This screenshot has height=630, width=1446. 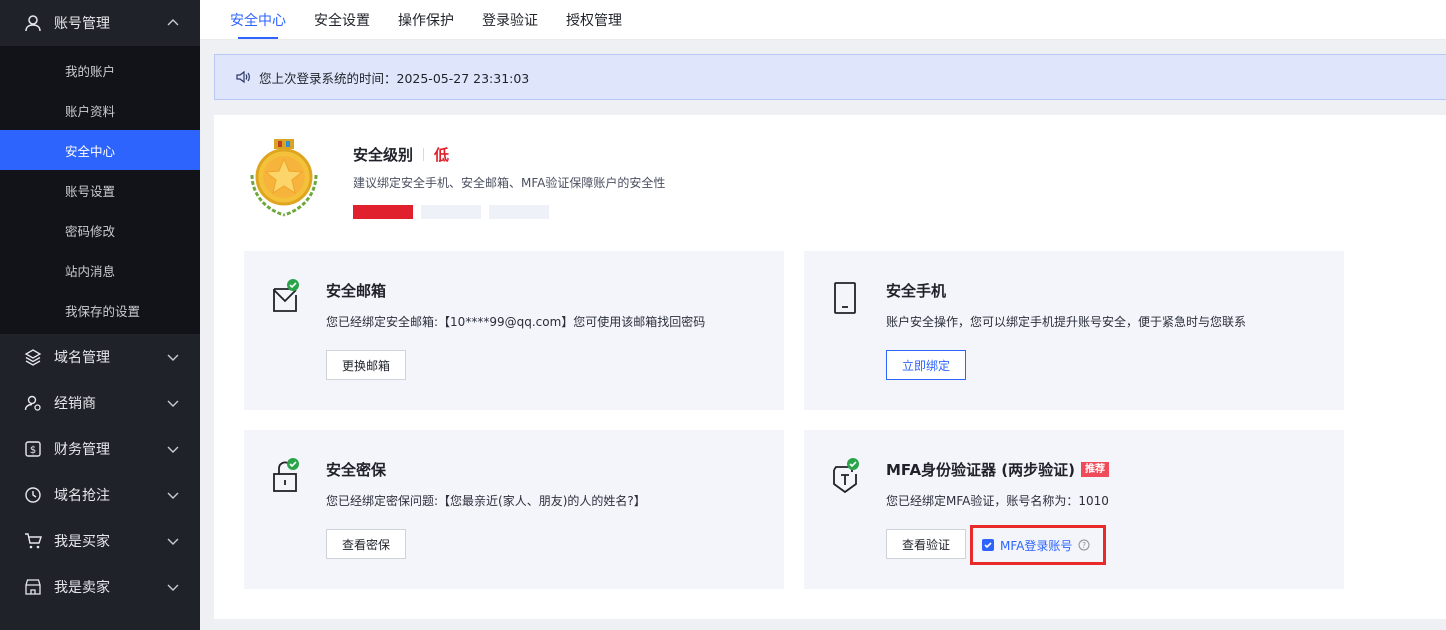 I want to click on user-gear-icon, so click(x=33, y=403).